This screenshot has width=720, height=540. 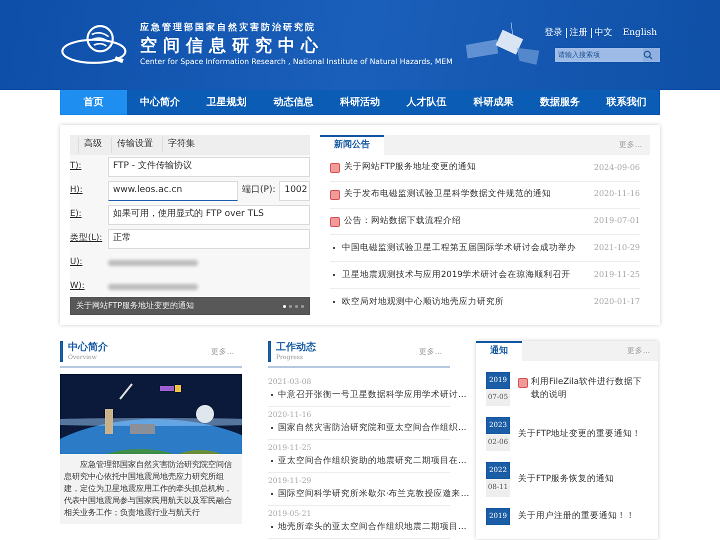 I want to click on news-date: 2021-10-29, so click(x=617, y=248).